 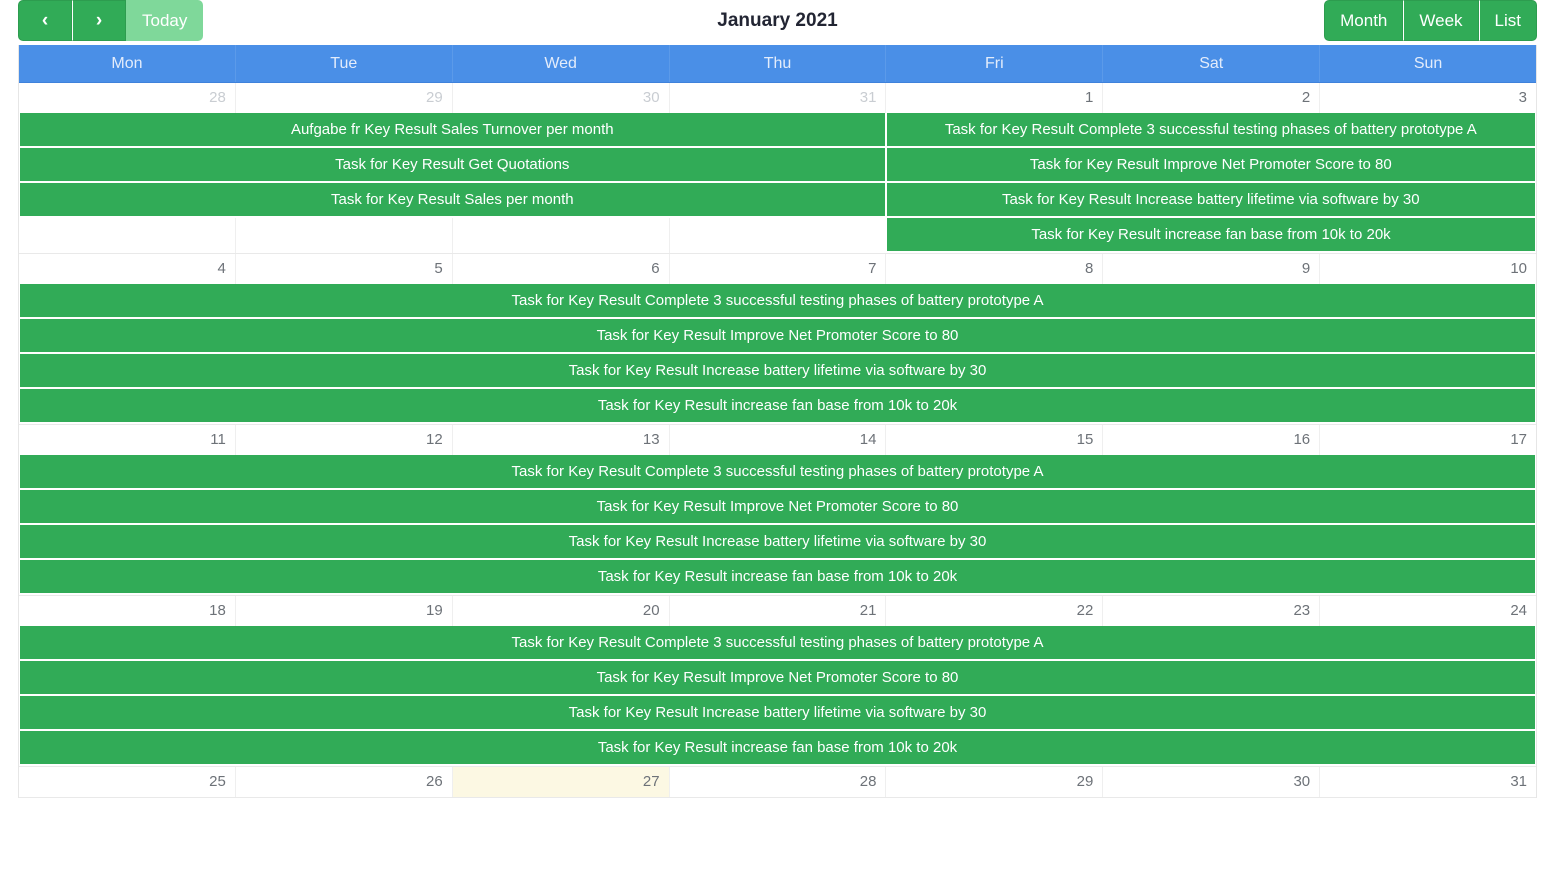 I want to click on day-number-row: 25 26 27 28 29 30 31, so click(x=778, y=782).